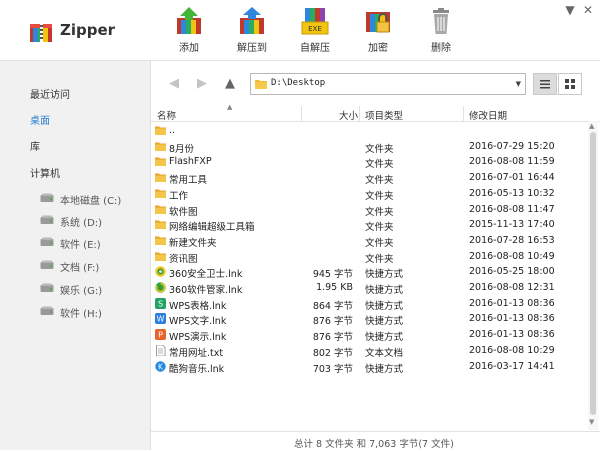 The image size is (600, 451). Describe the element at coordinates (45, 172) in the screenshot. I see `sidebar-item-computer: 计算机` at that location.